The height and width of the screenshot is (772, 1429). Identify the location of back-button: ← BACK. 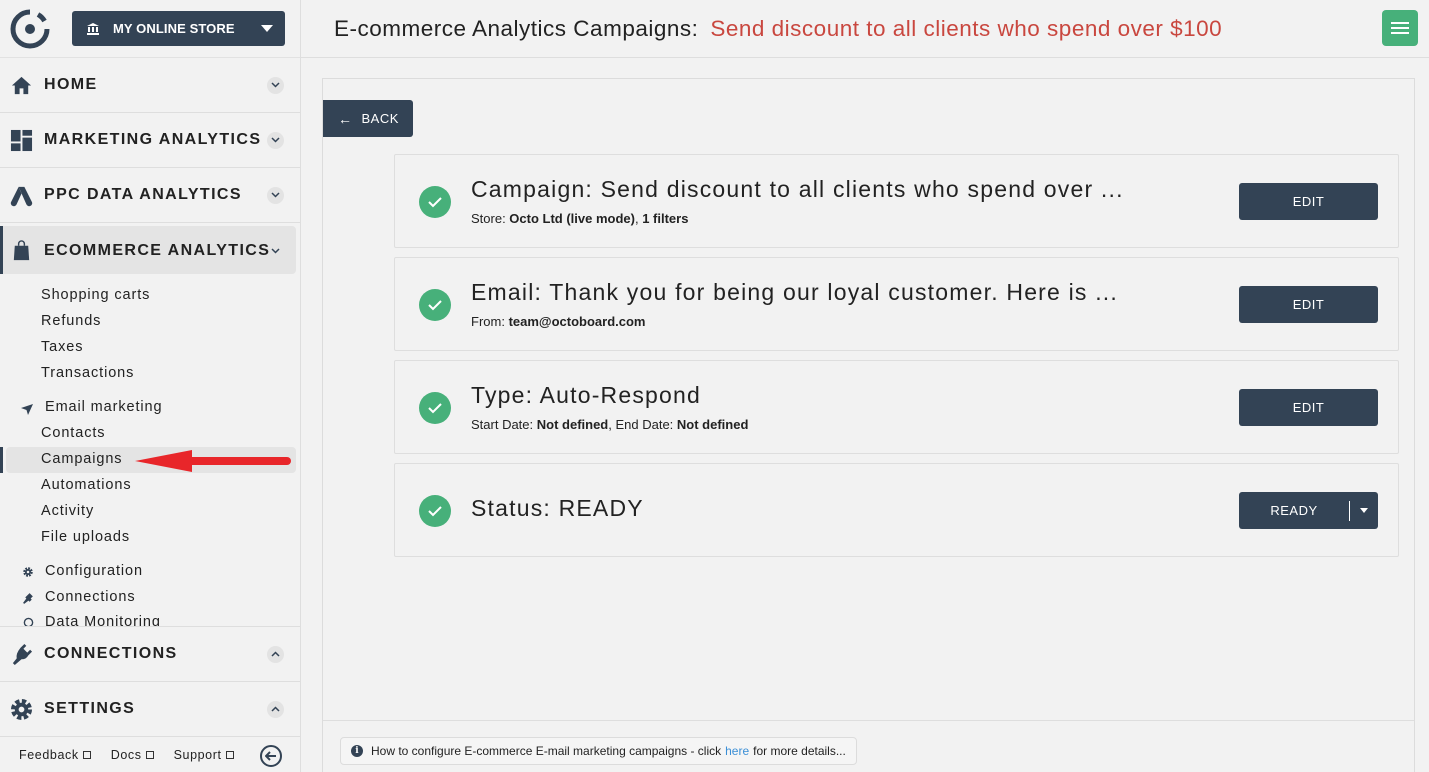
(368, 118).